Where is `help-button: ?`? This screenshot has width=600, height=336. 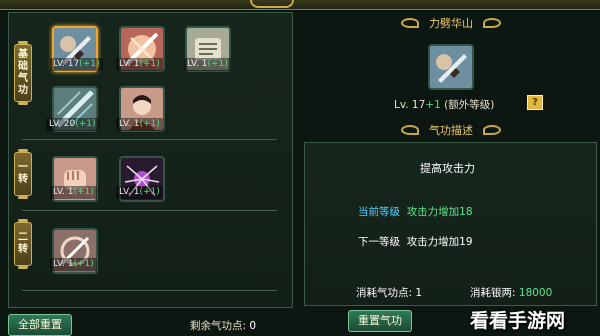
help-button: ? is located at coordinates (535, 102).